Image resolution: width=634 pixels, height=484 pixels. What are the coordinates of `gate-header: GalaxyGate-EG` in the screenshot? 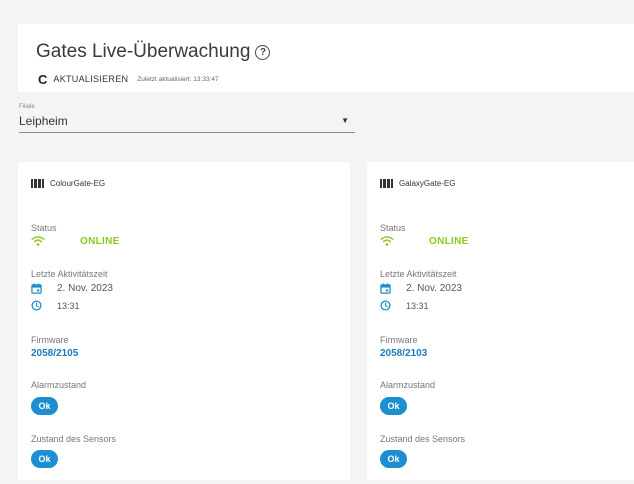 It's located at (417, 183).